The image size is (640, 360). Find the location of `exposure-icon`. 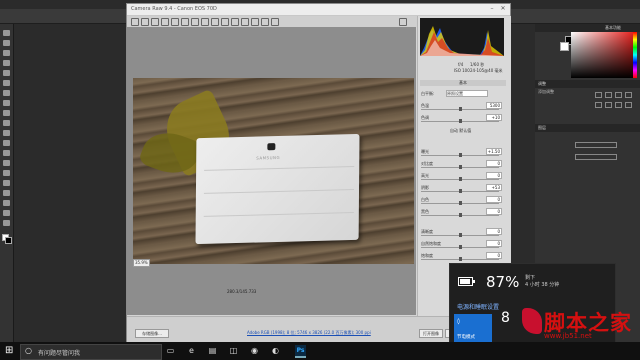

exposure-icon is located at coordinates (628, 95).